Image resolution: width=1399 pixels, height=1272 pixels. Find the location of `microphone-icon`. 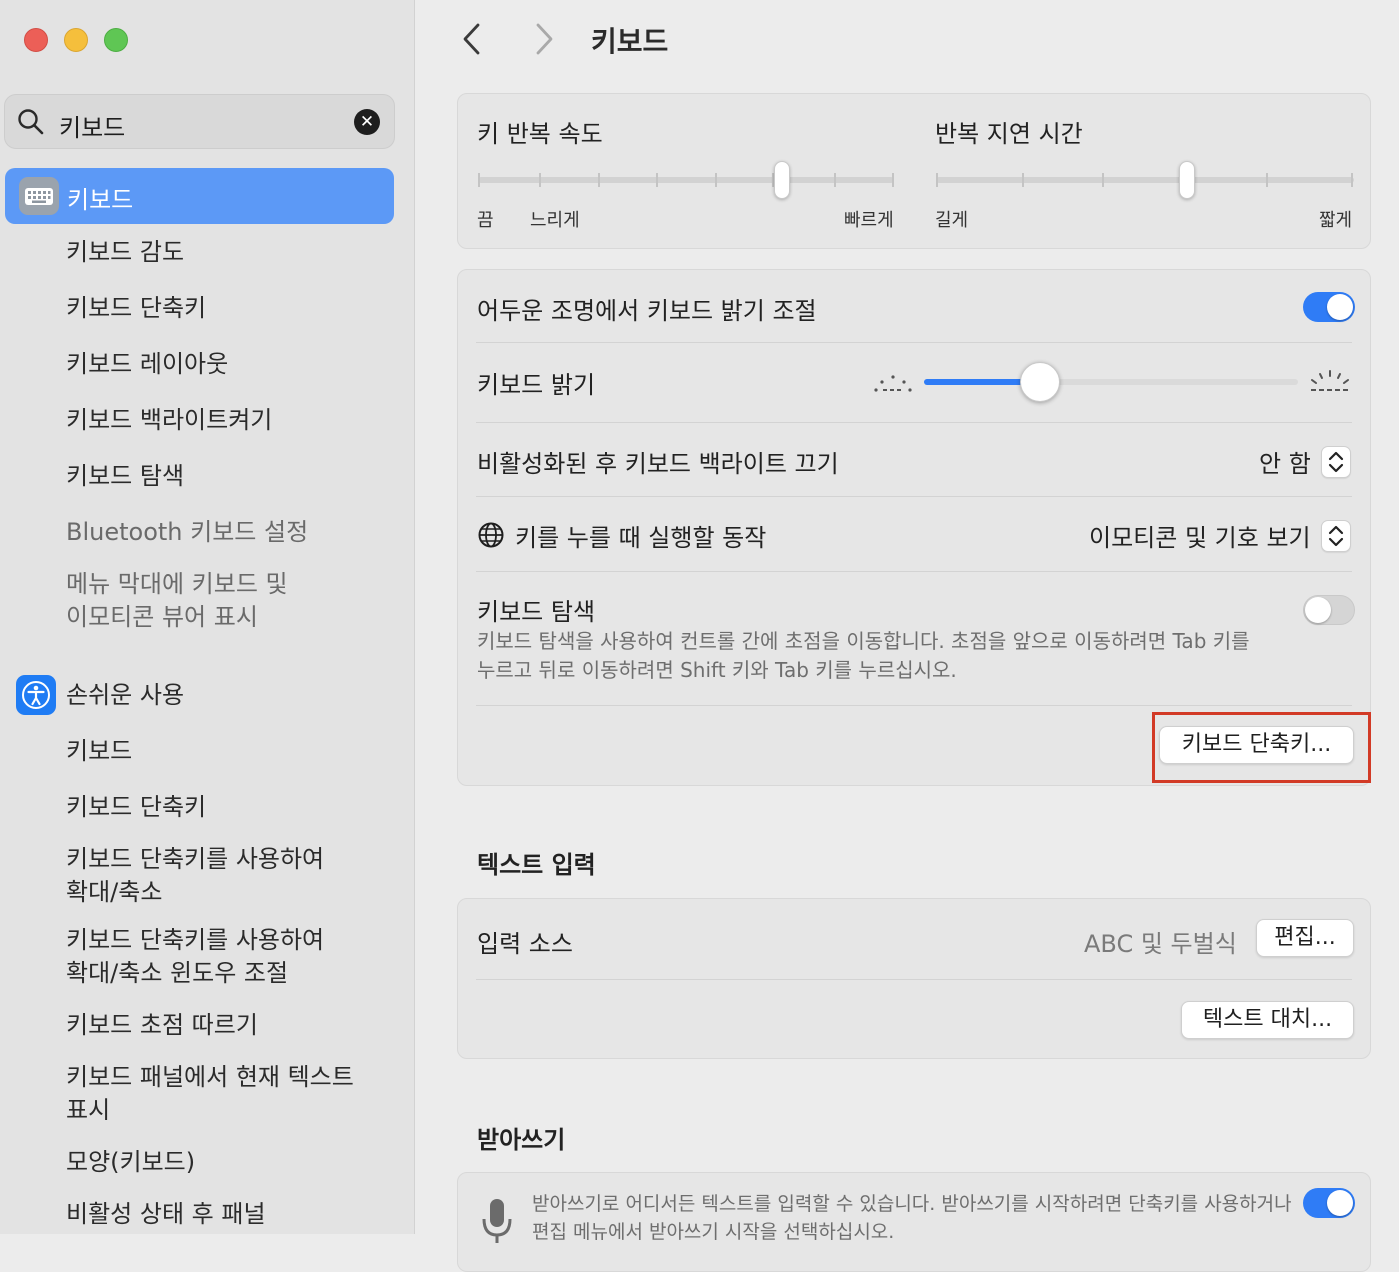

microphone-icon is located at coordinates (497, 1221).